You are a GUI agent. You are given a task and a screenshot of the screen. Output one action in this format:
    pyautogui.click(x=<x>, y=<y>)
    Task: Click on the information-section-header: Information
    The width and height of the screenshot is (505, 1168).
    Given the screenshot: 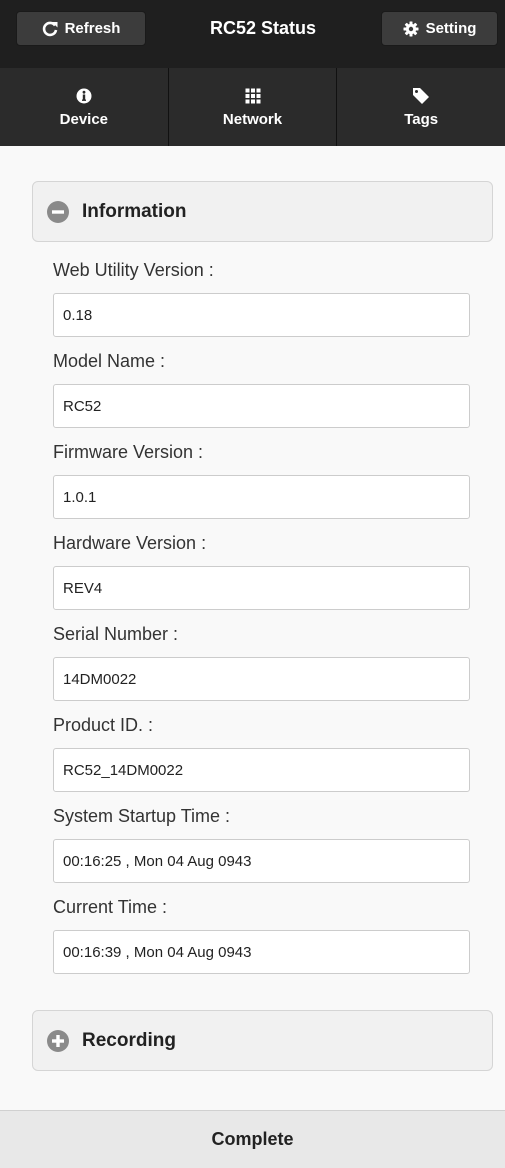 What is the action you would take?
    pyautogui.click(x=262, y=211)
    